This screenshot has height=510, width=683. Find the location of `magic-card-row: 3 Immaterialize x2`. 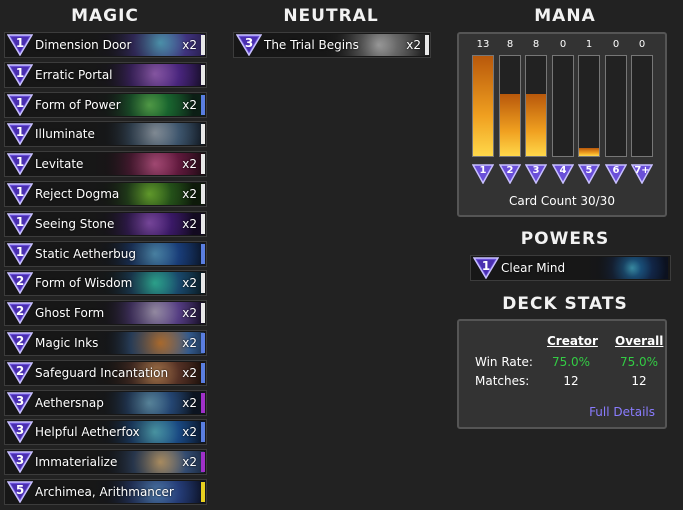

magic-card-row: 3 Immaterialize x2 is located at coordinates (105, 462).